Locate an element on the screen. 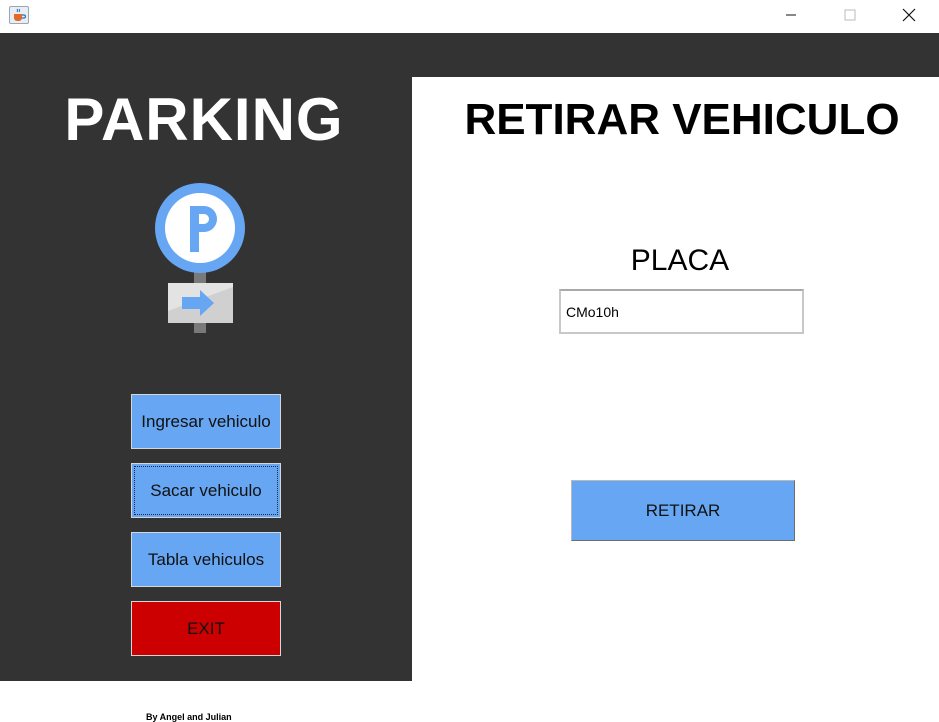 This screenshot has height=722, width=939. minimize-button is located at coordinates (791, 15).